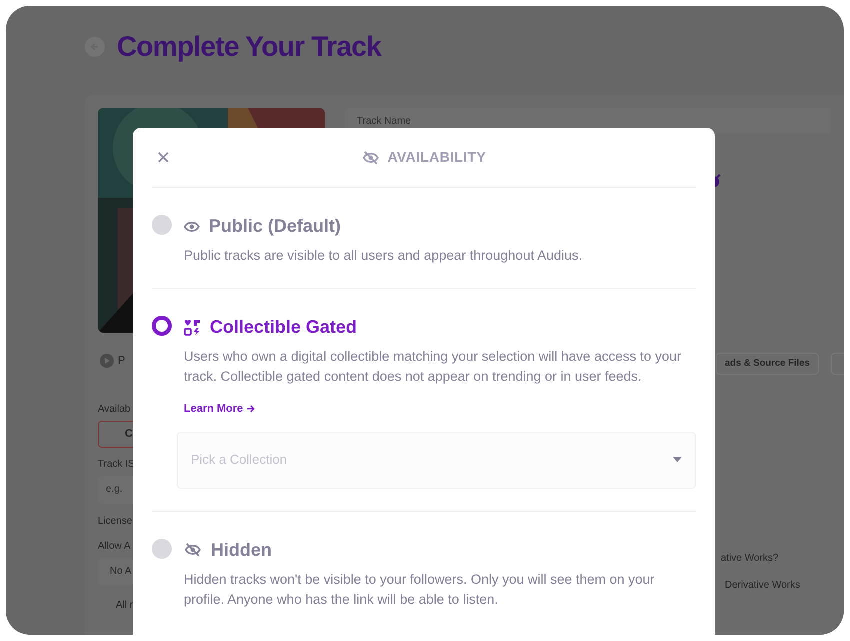 The image size is (850, 641). What do you see at coordinates (125, 605) in the screenshot?
I see `rights-note: All r` at bounding box center [125, 605].